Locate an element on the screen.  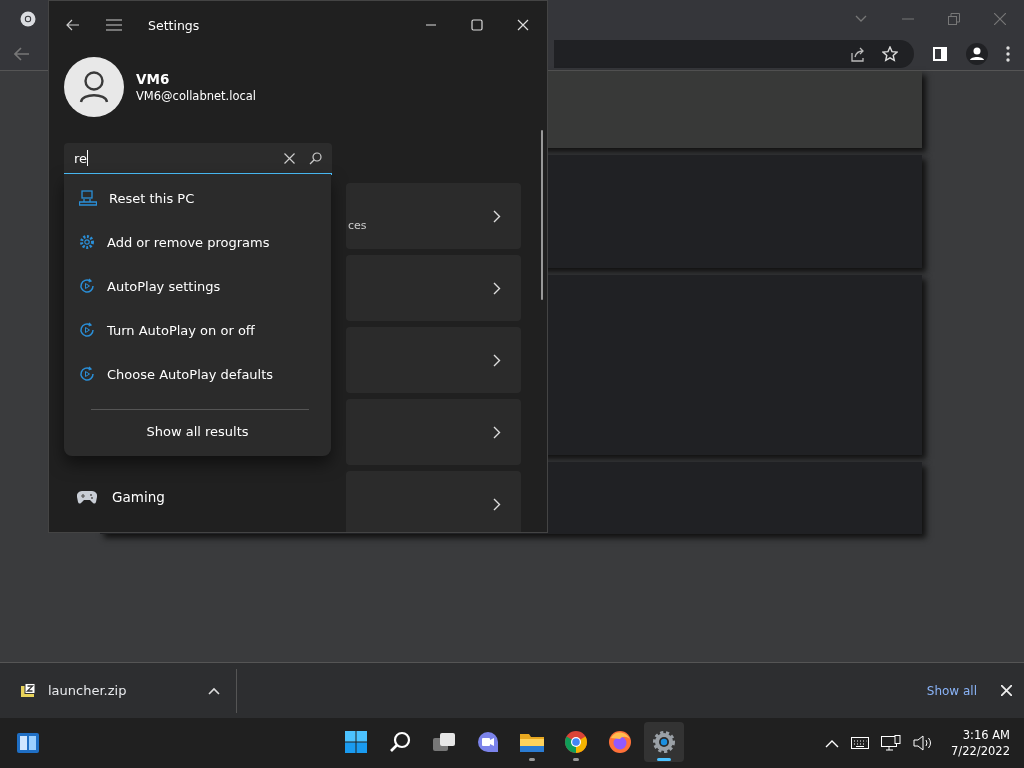
text-cursor is located at coordinates (88, 158).